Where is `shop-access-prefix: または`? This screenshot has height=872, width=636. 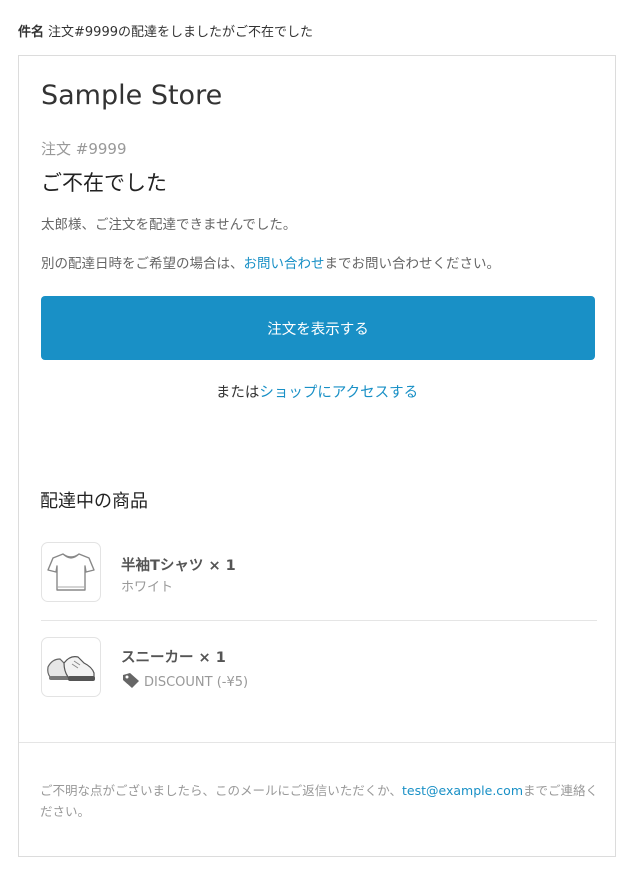 shop-access-prefix: または is located at coordinates (237, 393).